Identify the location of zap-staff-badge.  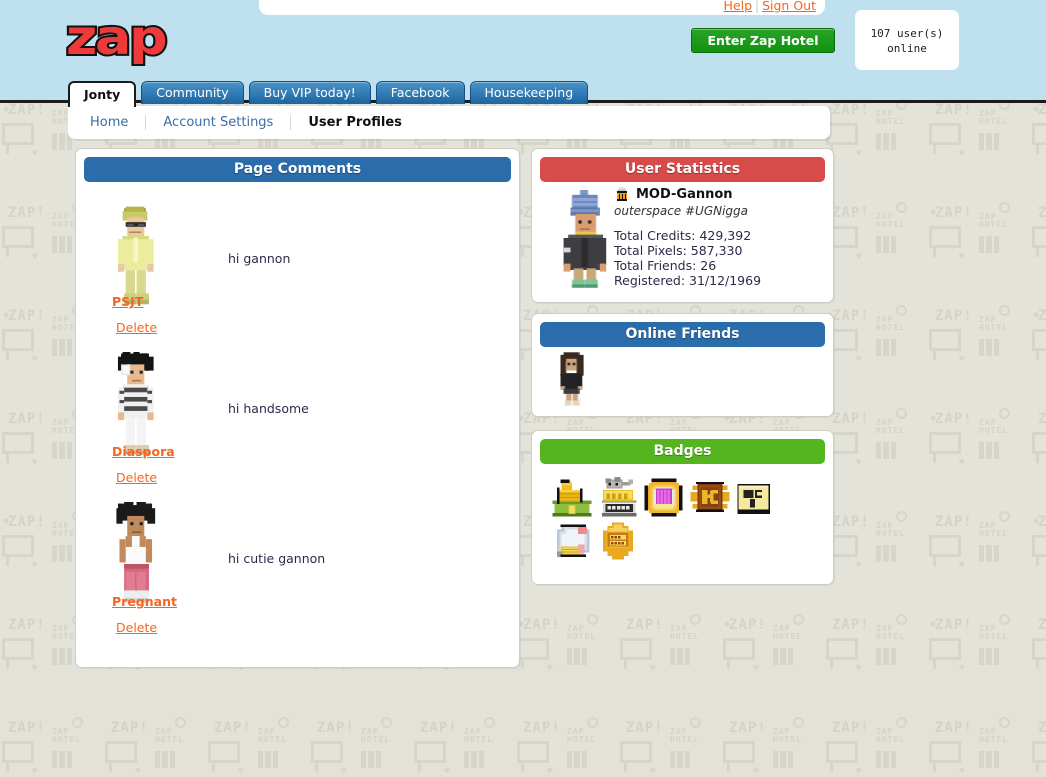
(619, 542).